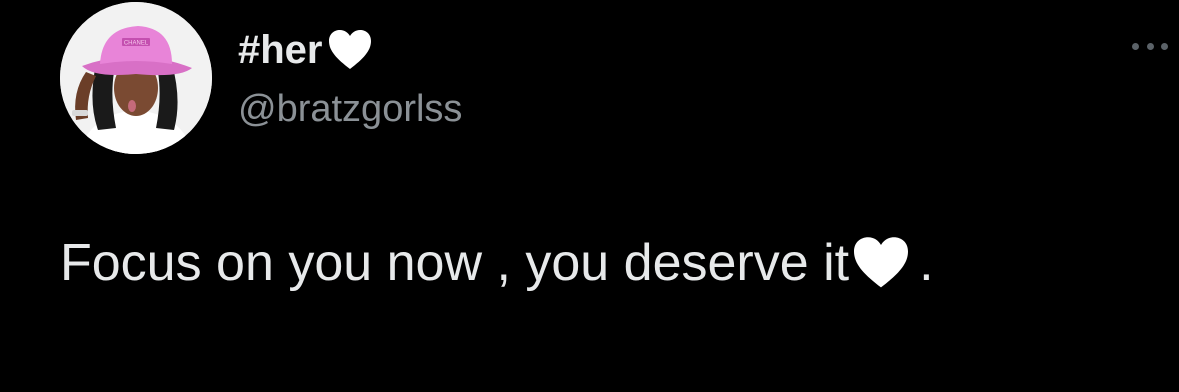 The width and height of the screenshot is (1179, 392). What do you see at coordinates (1135, 46) in the screenshot?
I see `more-options-icon` at bounding box center [1135, 46].